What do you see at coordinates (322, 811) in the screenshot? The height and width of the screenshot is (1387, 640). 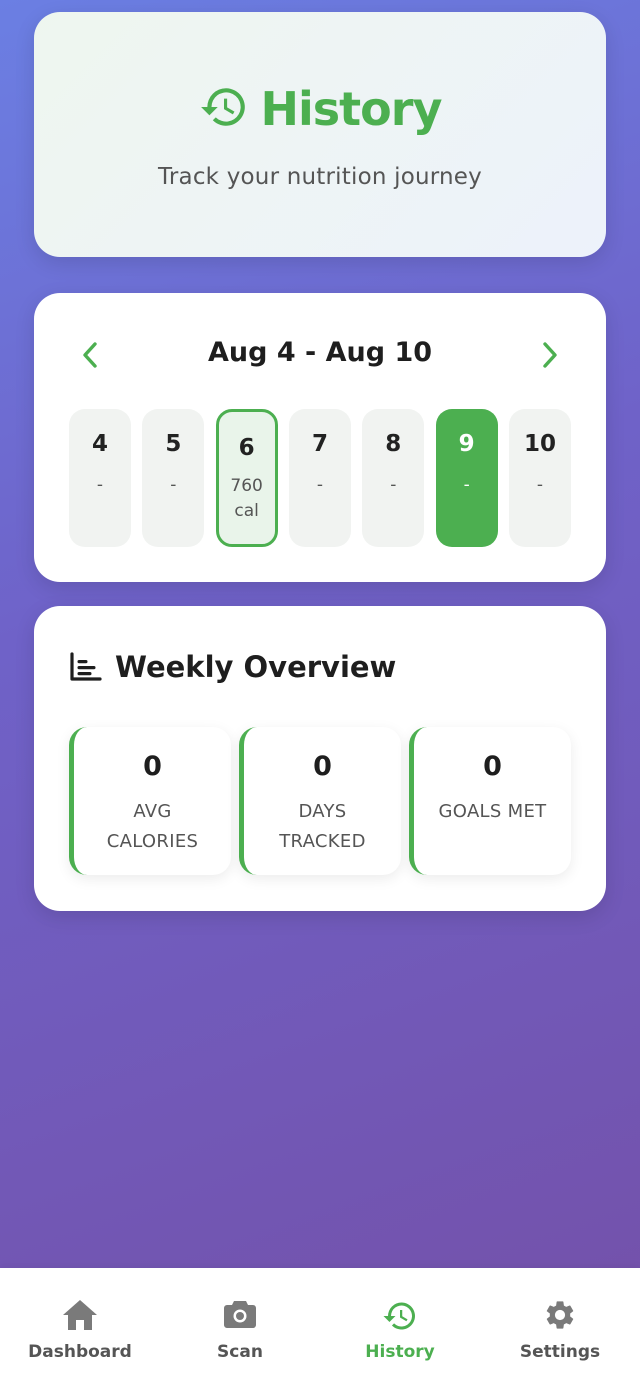 I see `stat-label-line: DAYS` at bounding box center [322, 811].